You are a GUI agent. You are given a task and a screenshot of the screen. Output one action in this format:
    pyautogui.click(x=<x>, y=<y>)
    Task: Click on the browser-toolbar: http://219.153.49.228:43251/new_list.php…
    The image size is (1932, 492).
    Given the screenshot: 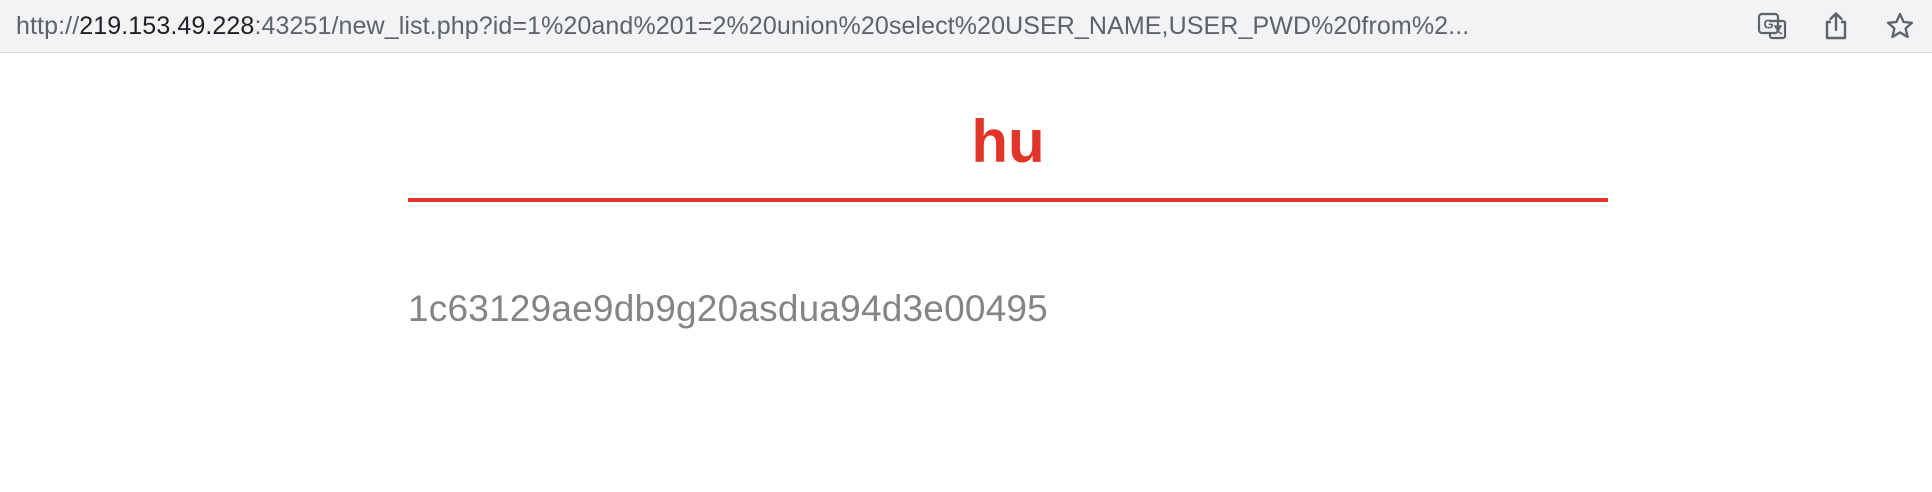 What is the action you would take?
    pyautogui.click(x=966, y=26)
    